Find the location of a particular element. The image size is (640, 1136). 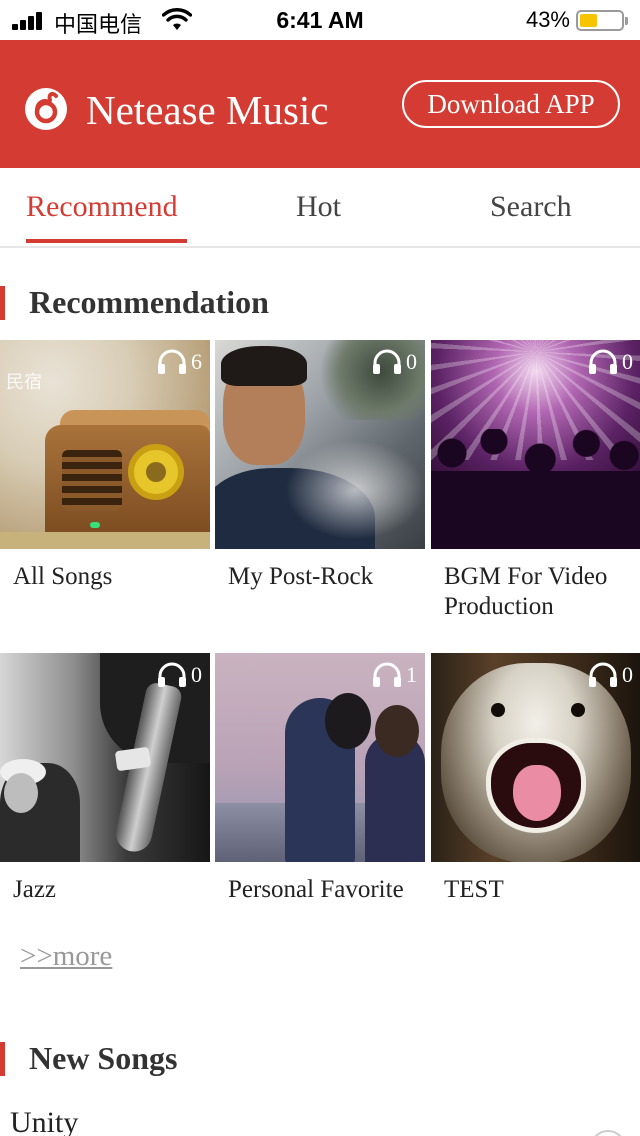

playlist-title: TEST is located at coordinates (539, 890).